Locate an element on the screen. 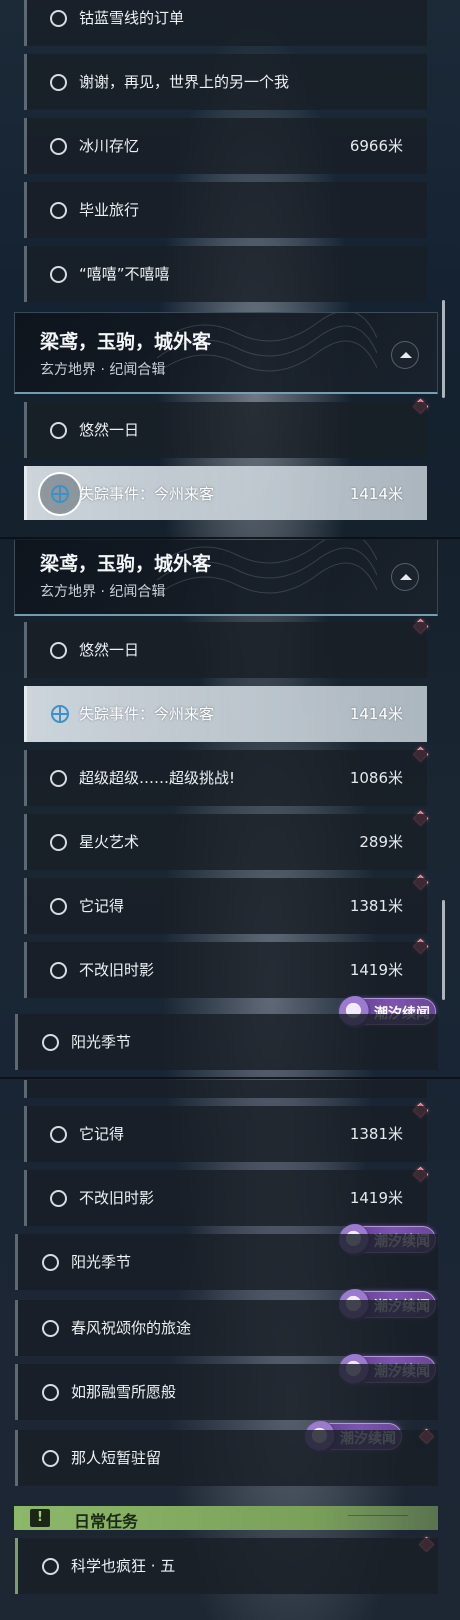  quest-name: 科学也疯狂 · 五 is located at coordinates (123, 1566).